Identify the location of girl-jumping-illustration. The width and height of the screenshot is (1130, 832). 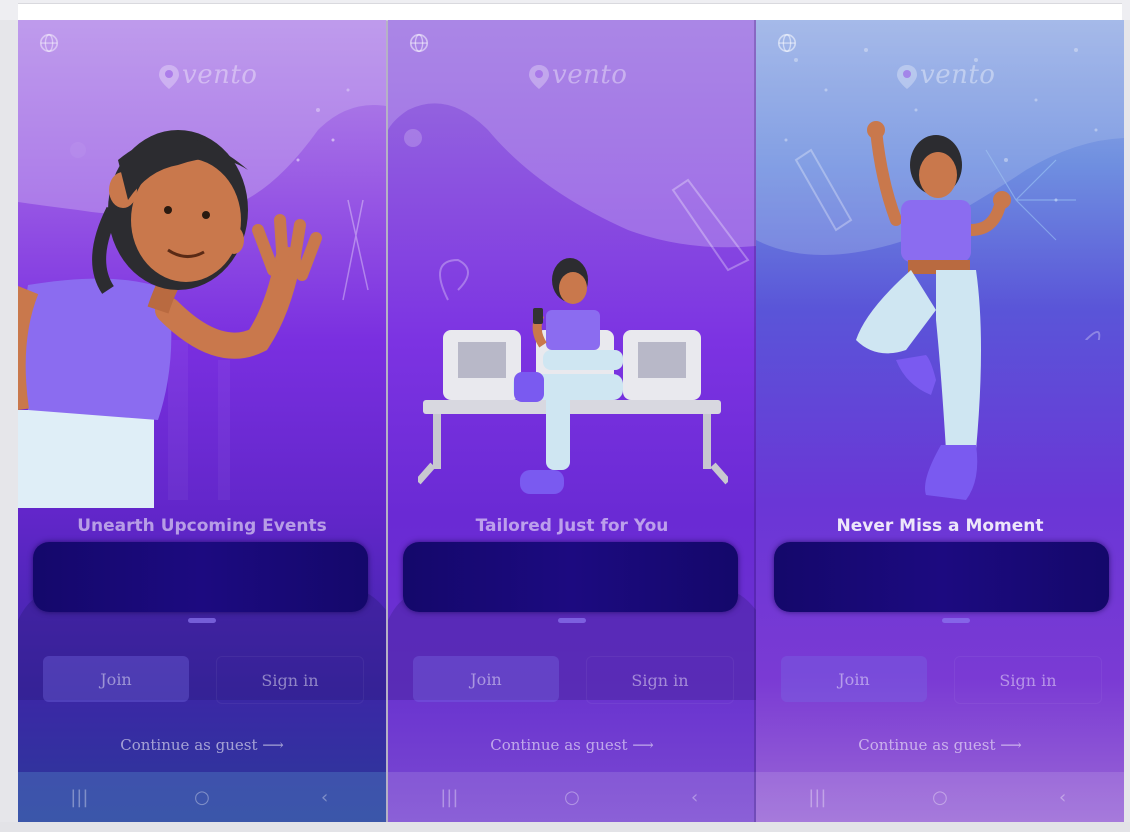
(933, 310).